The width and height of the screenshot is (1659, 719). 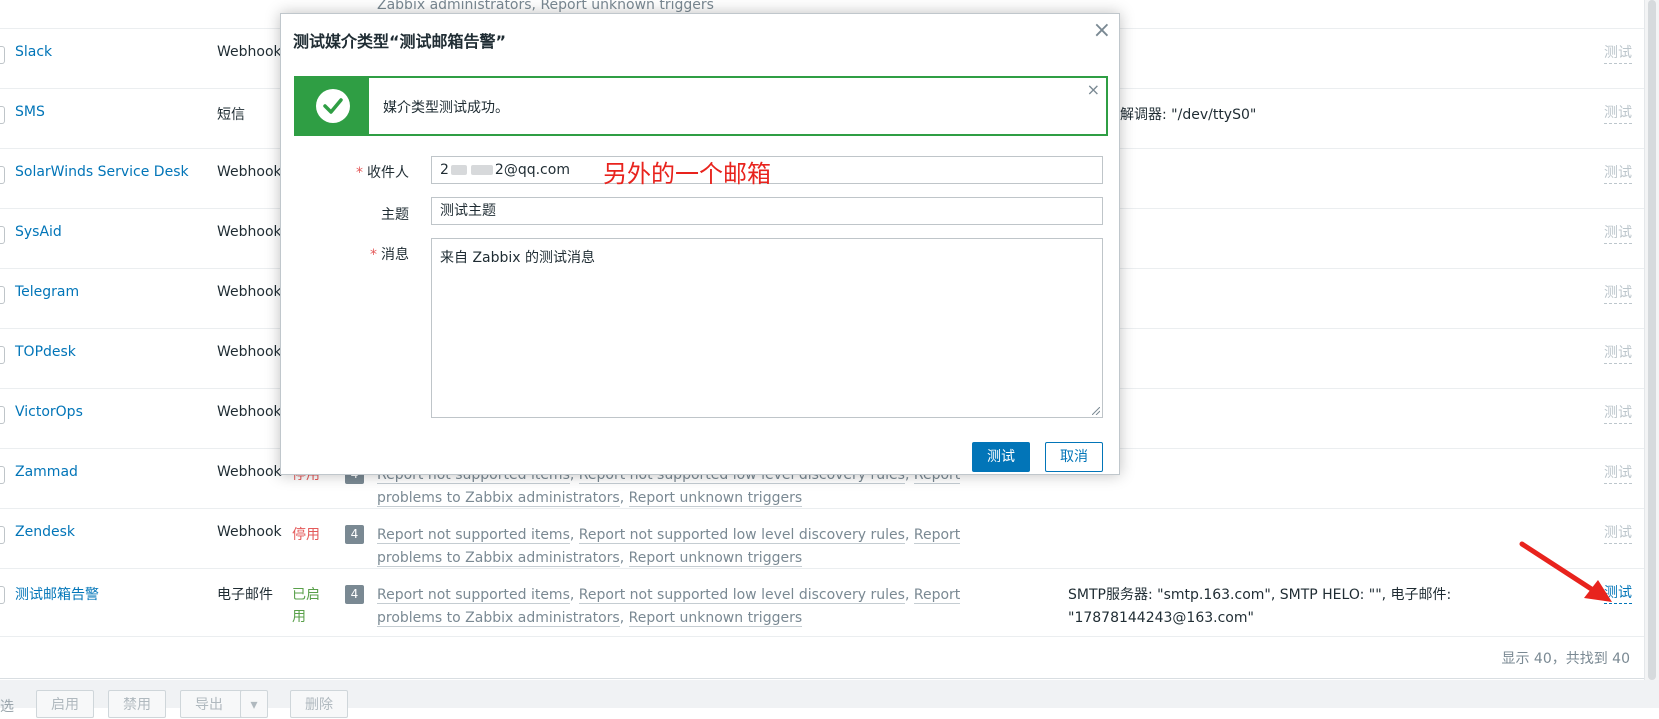 I want to click on media-type-name: Slack, so click(x=33, y=52).